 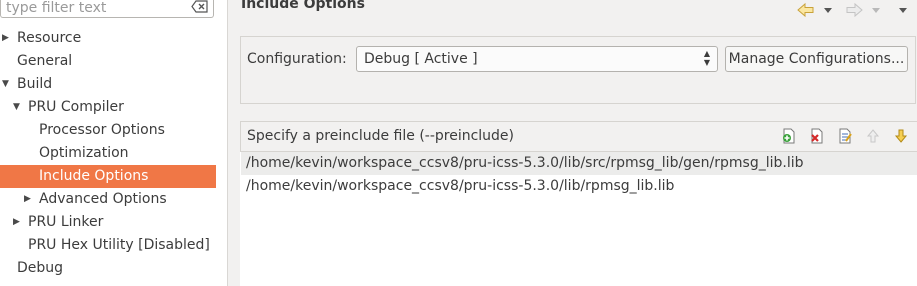 I want to click on filter-placeholder: type filter text, so click(x=56, y=8).